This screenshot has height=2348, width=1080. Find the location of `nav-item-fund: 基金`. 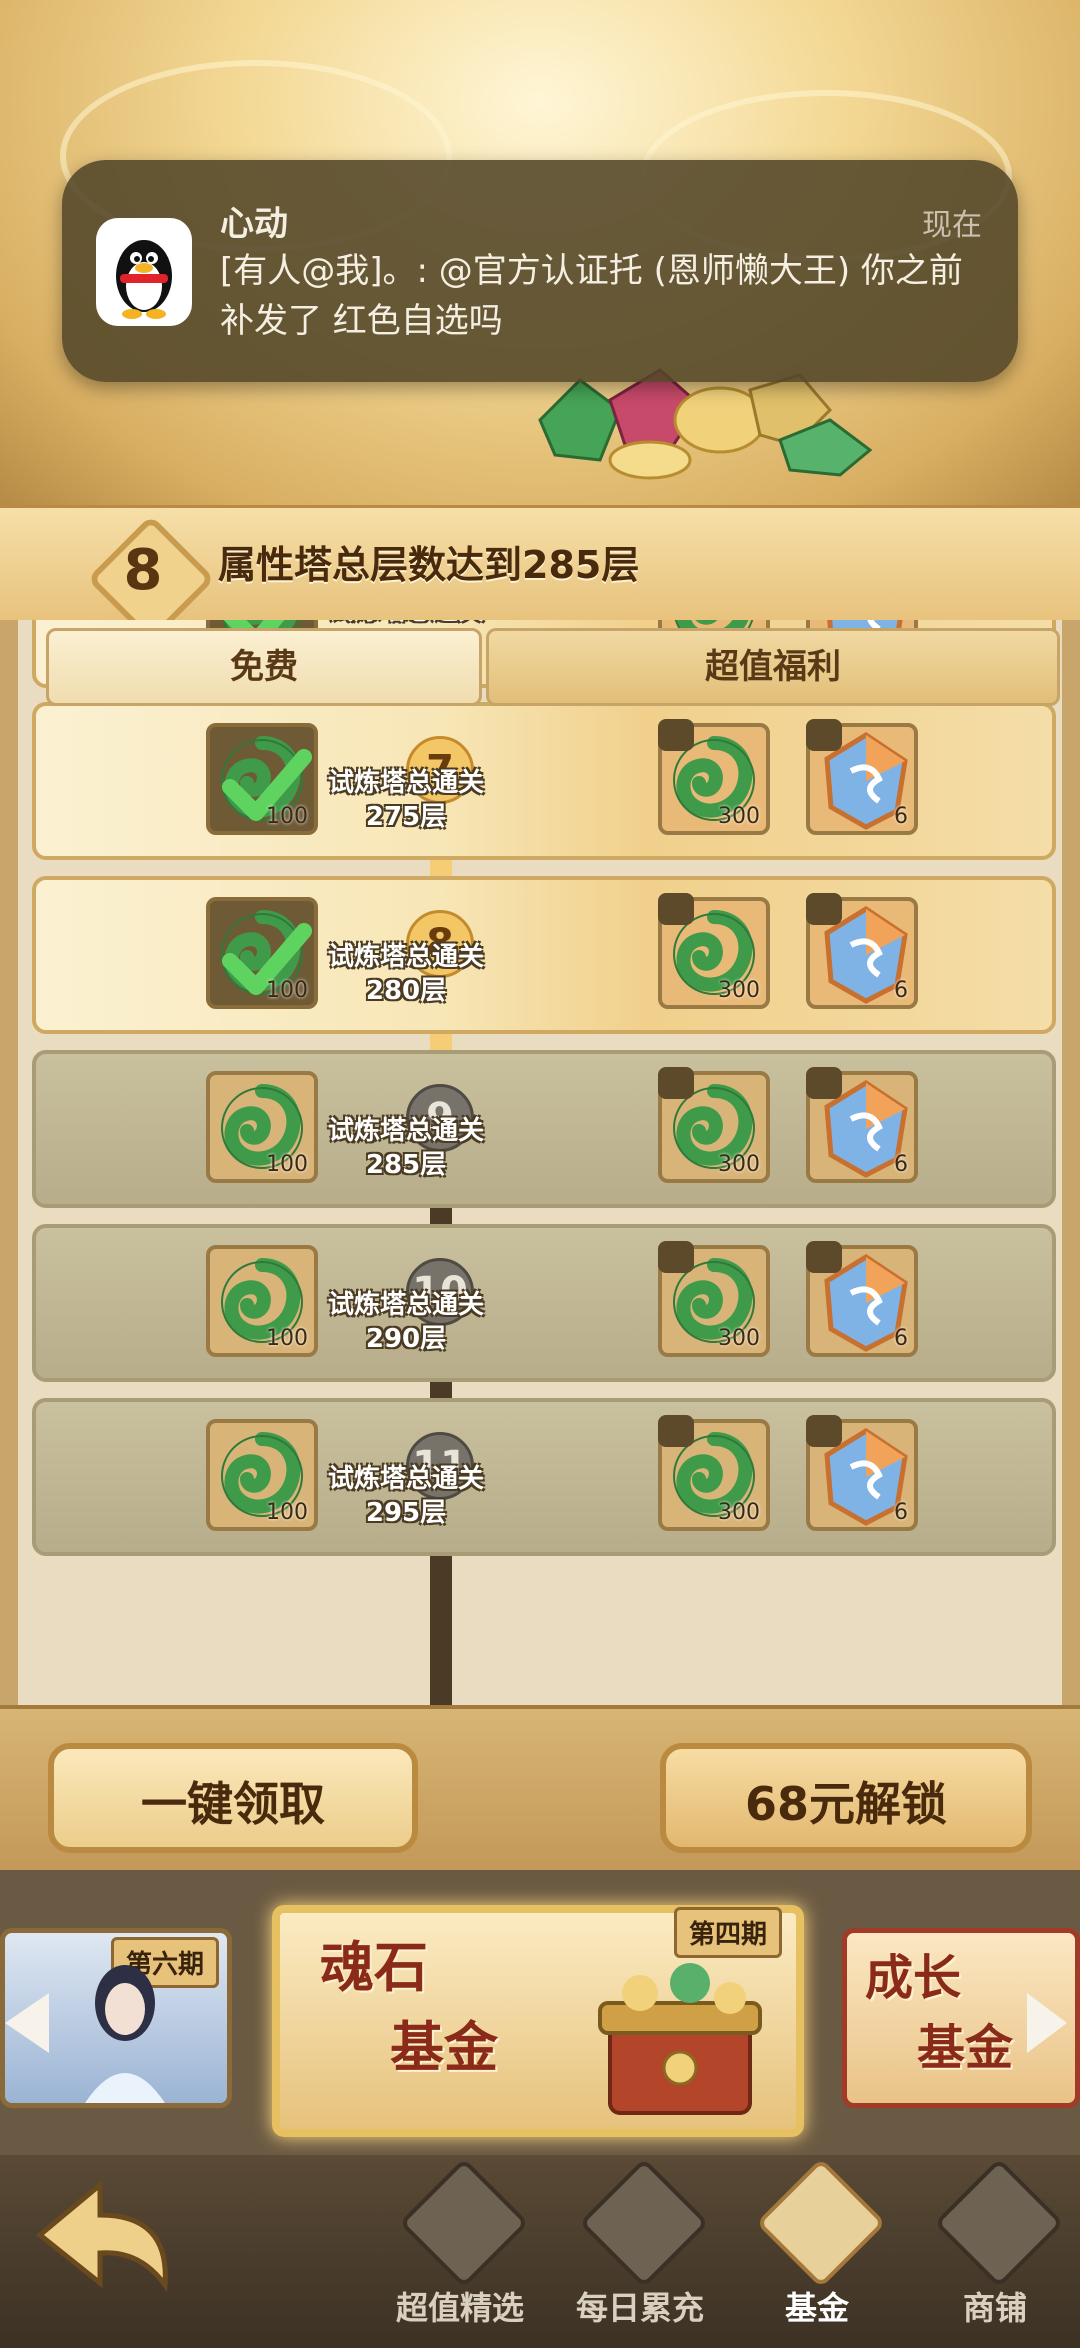

nav-item-fund: 基金 is located at coordinates (817, 2247).